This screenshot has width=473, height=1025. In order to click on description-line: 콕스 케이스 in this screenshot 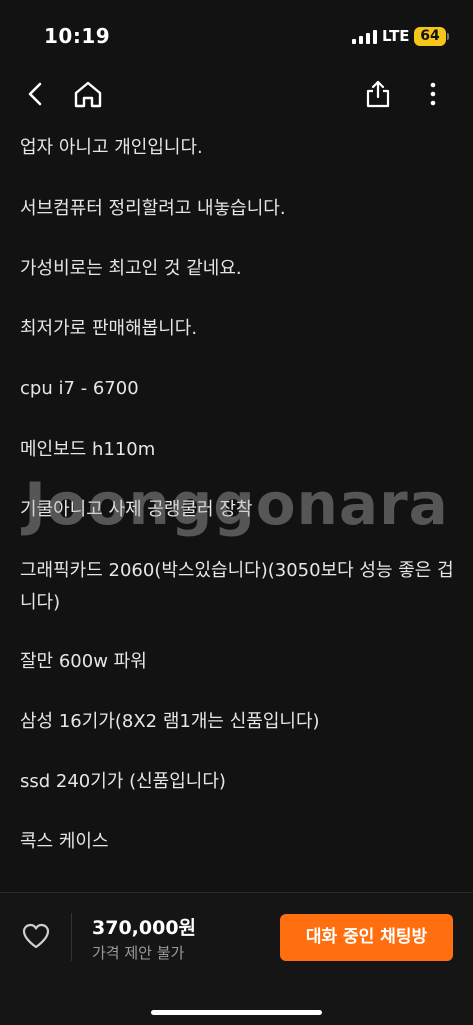, I will do `click(64, 841)`.